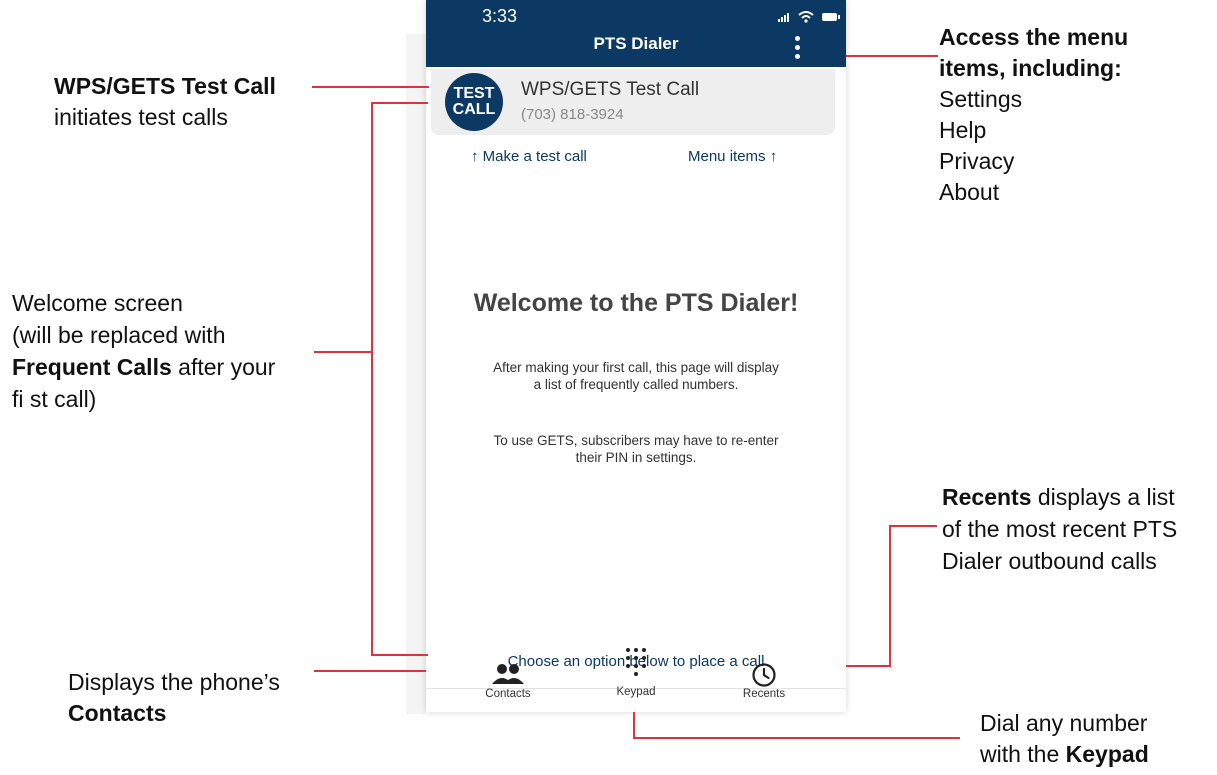 The height and width of the screenshot is (775, 1217). Describe the element at coordinates (636, 662) in the screenshot. I see `keypad-icon` at that location.